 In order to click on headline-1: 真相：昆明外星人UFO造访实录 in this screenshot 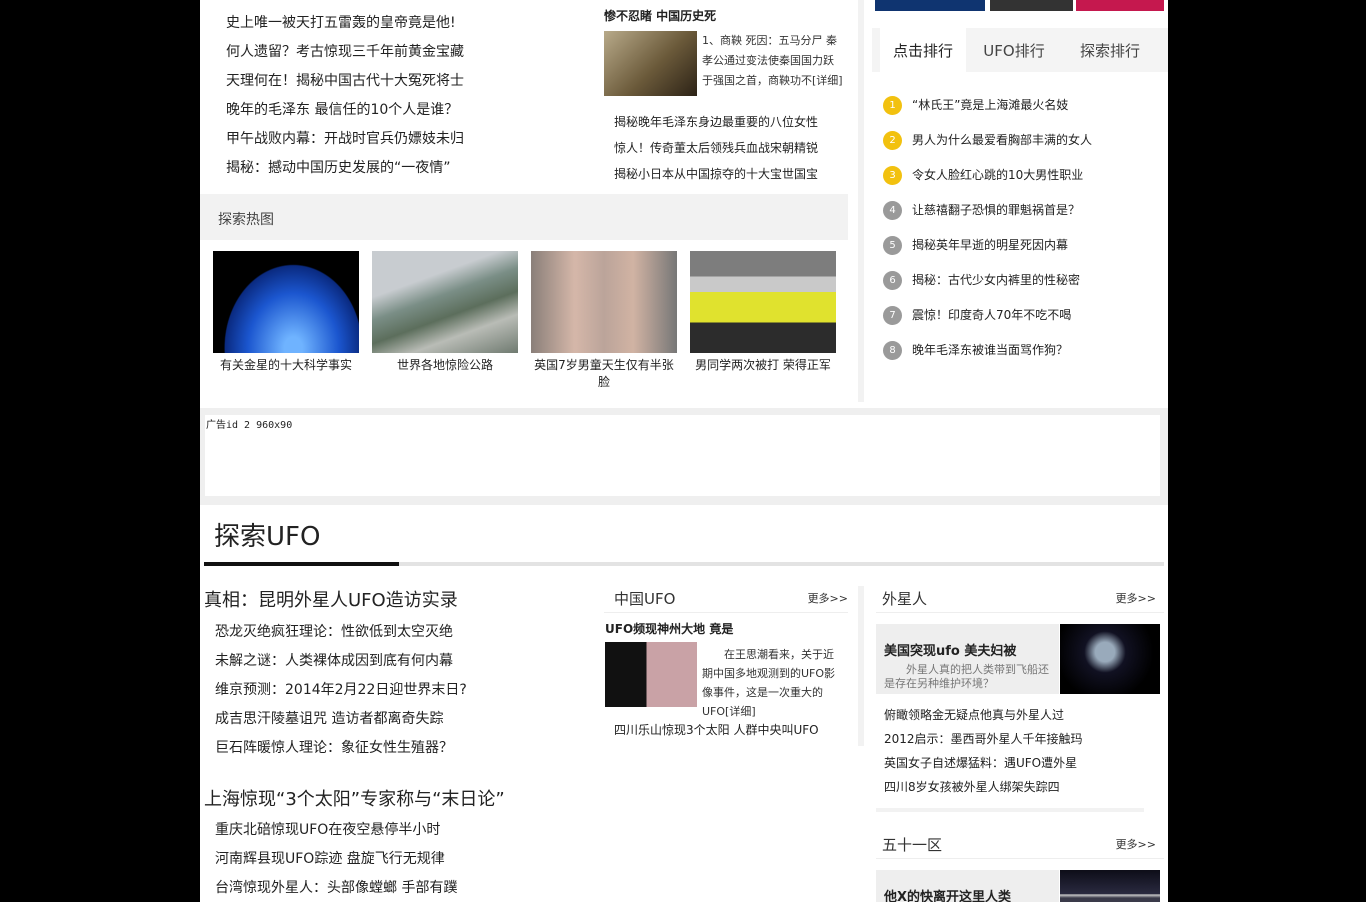, I will do `click(331, 599)`.